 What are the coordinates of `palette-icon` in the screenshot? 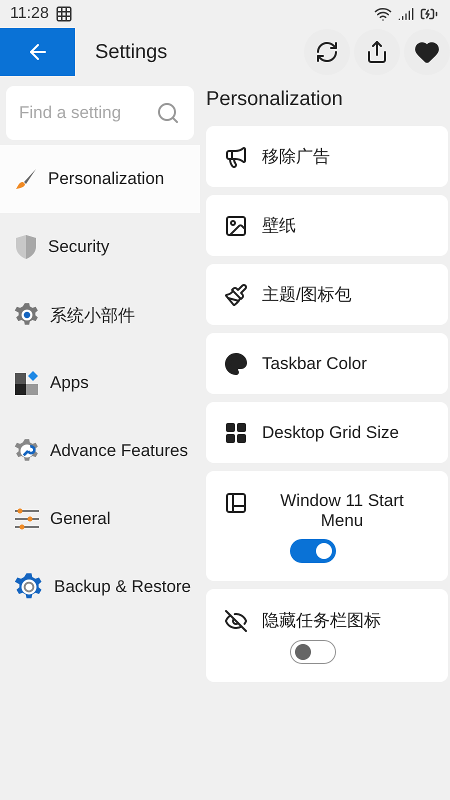 It's located at (236, 364).